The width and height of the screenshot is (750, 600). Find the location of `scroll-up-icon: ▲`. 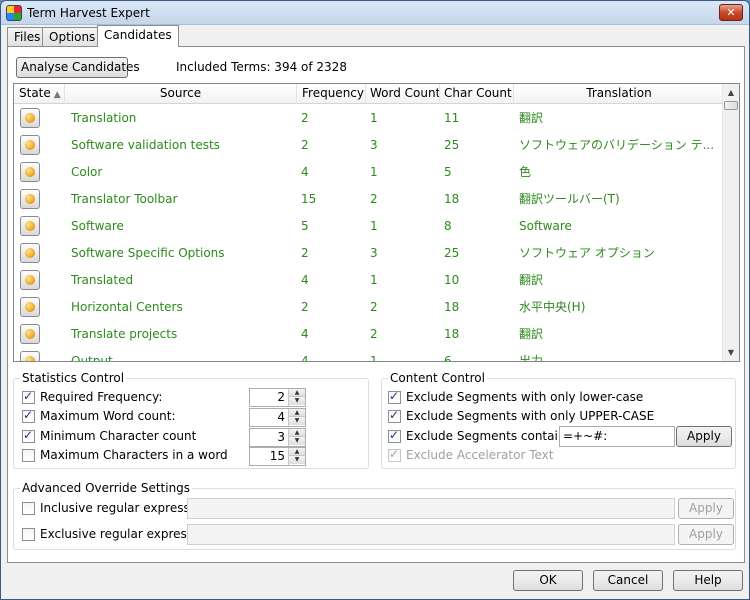

scroll-up-icon: ▲ is located at coordinates (731, 92).